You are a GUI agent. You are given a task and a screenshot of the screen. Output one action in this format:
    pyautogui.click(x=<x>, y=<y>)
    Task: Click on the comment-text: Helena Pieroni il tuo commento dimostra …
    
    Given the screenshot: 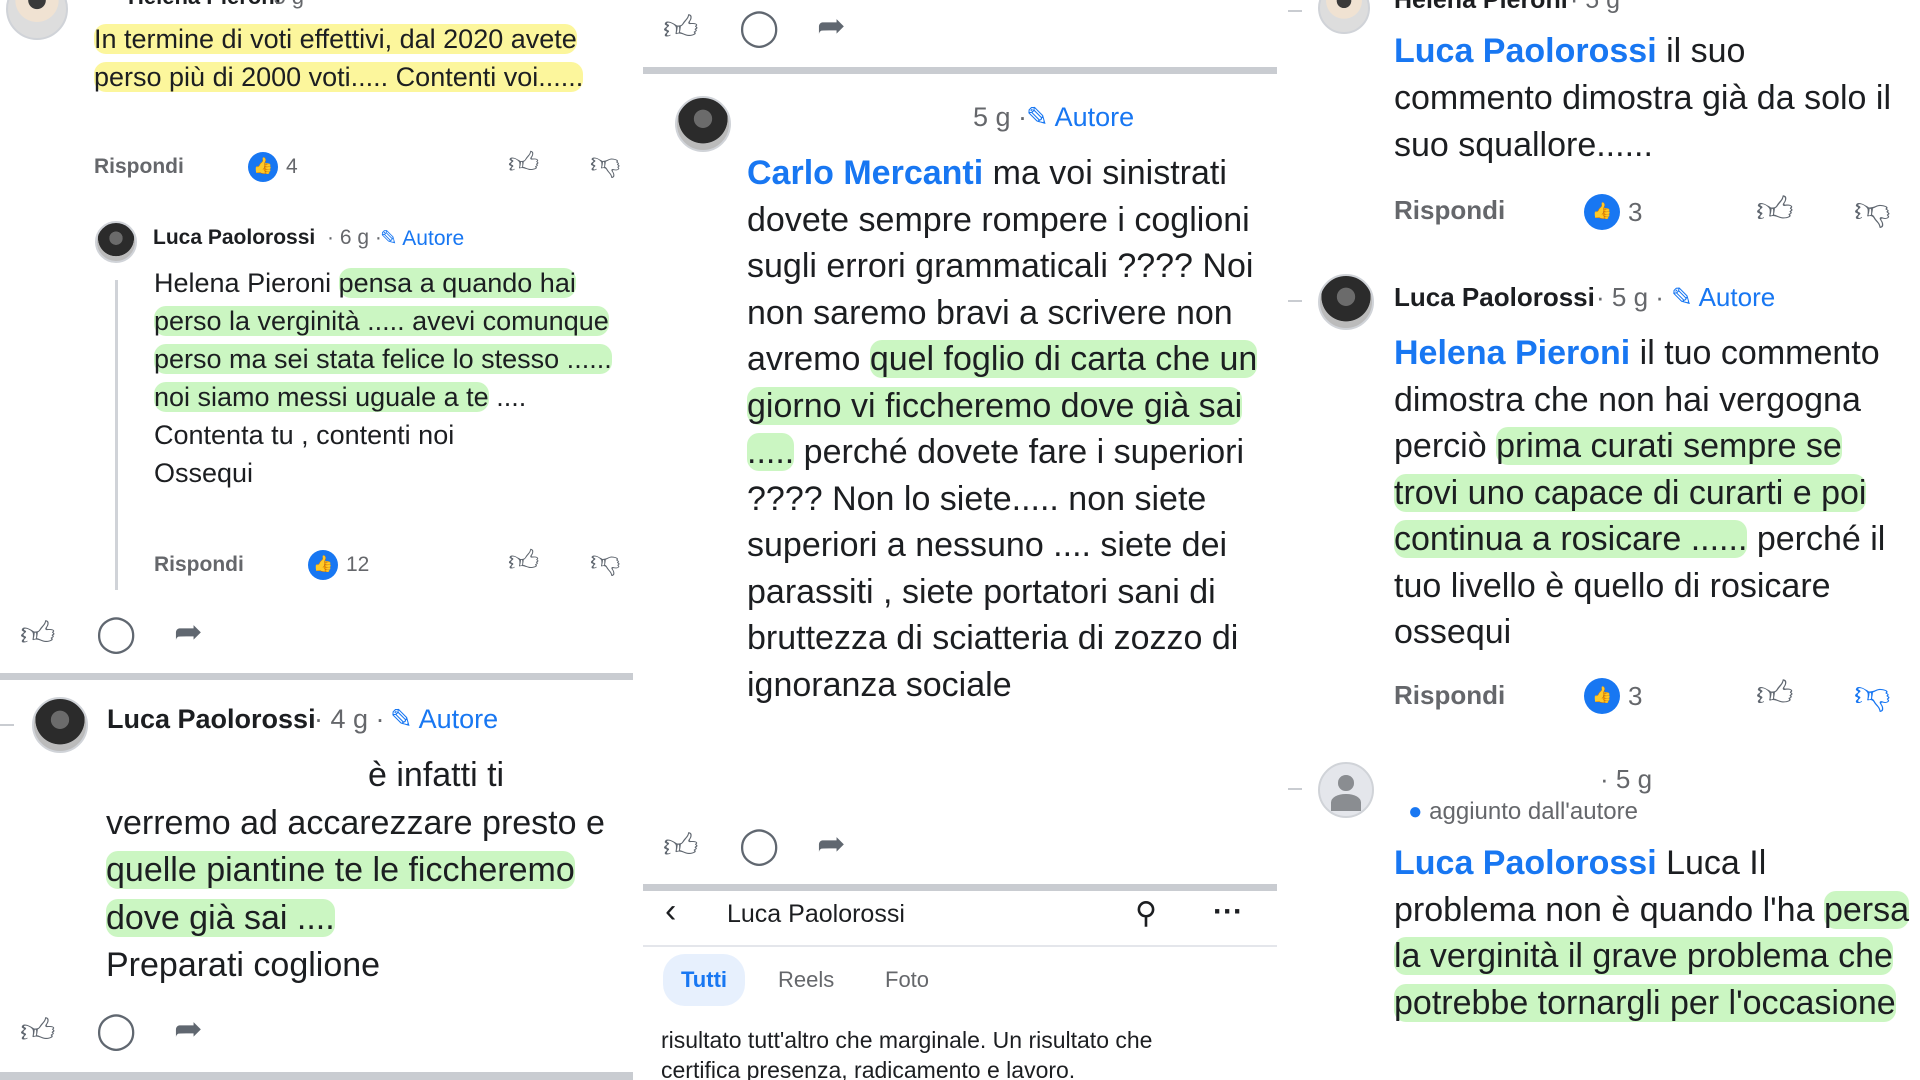 What is the action you would take?
    pyautogui.click(x=1654, y=493)
    